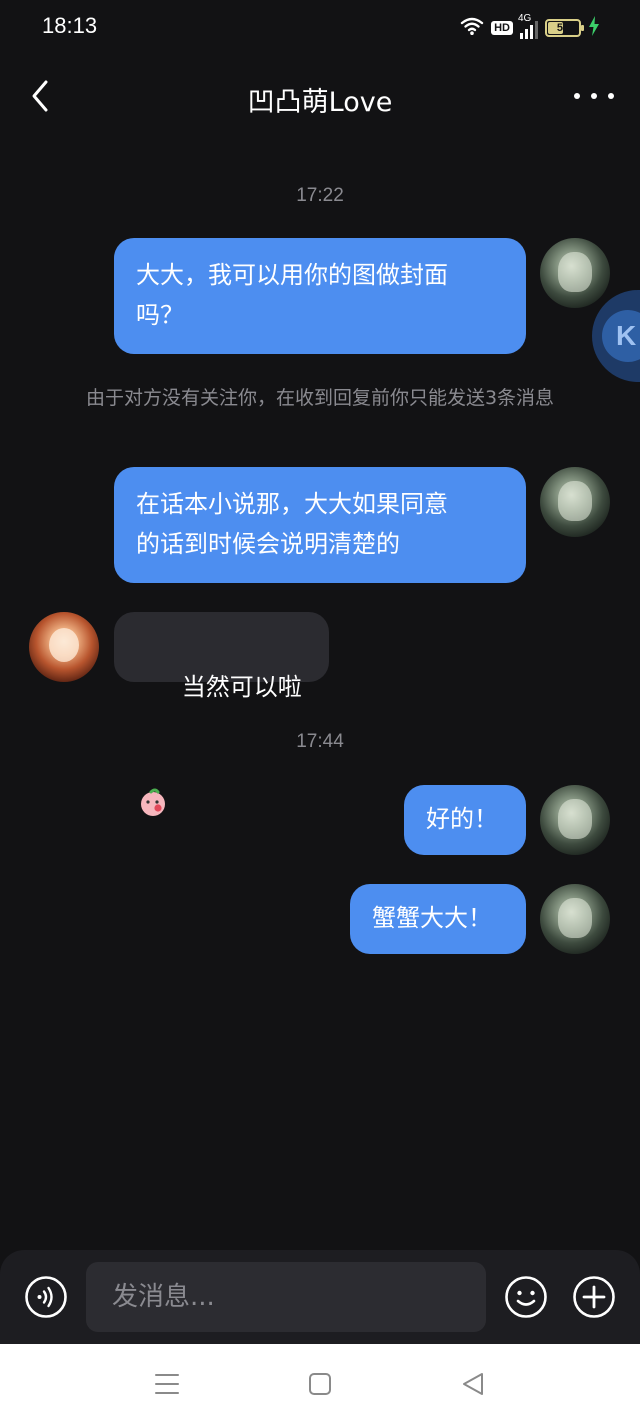 This screenshot has height=1422, width=640. What do you see at coordinates (465, 820) in the screenshot?
I see `outgoing-message: 好的！` at bounding box center [465, 820].